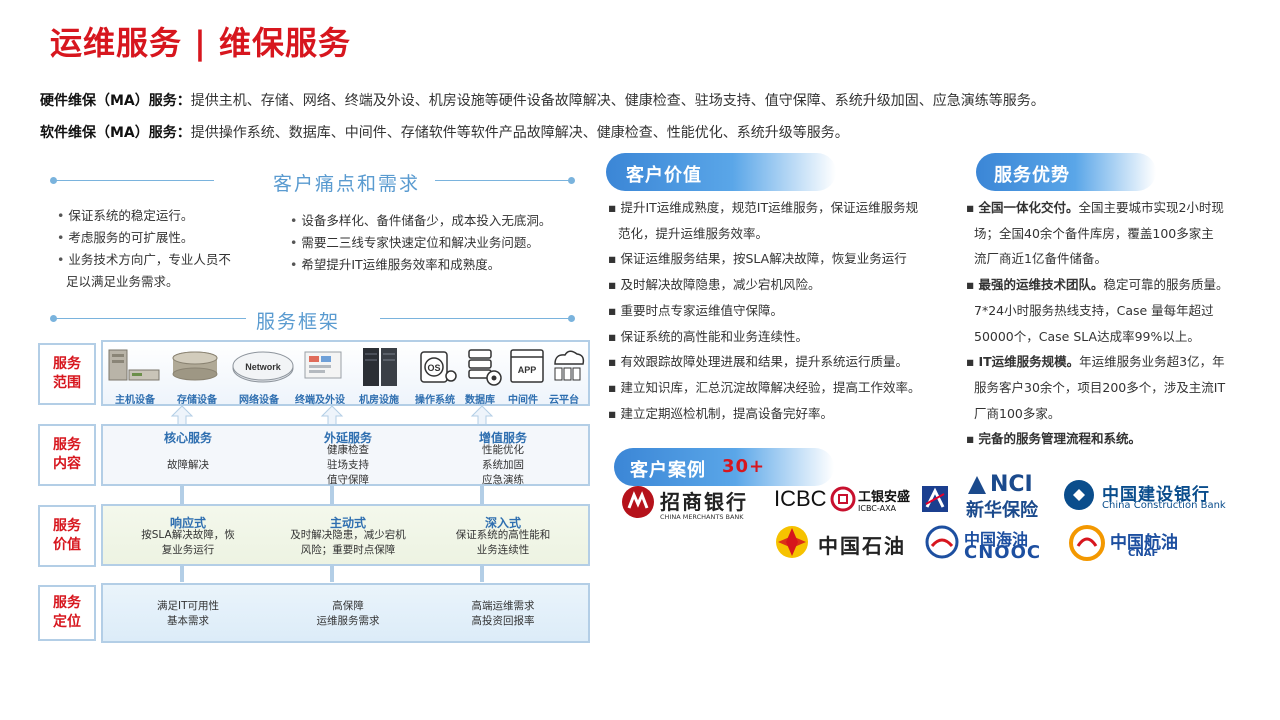 Image resolution: width=1280 pixels, height=720 pixels. I want to click on framework-title-text: 服务框架, so click(298, 322).